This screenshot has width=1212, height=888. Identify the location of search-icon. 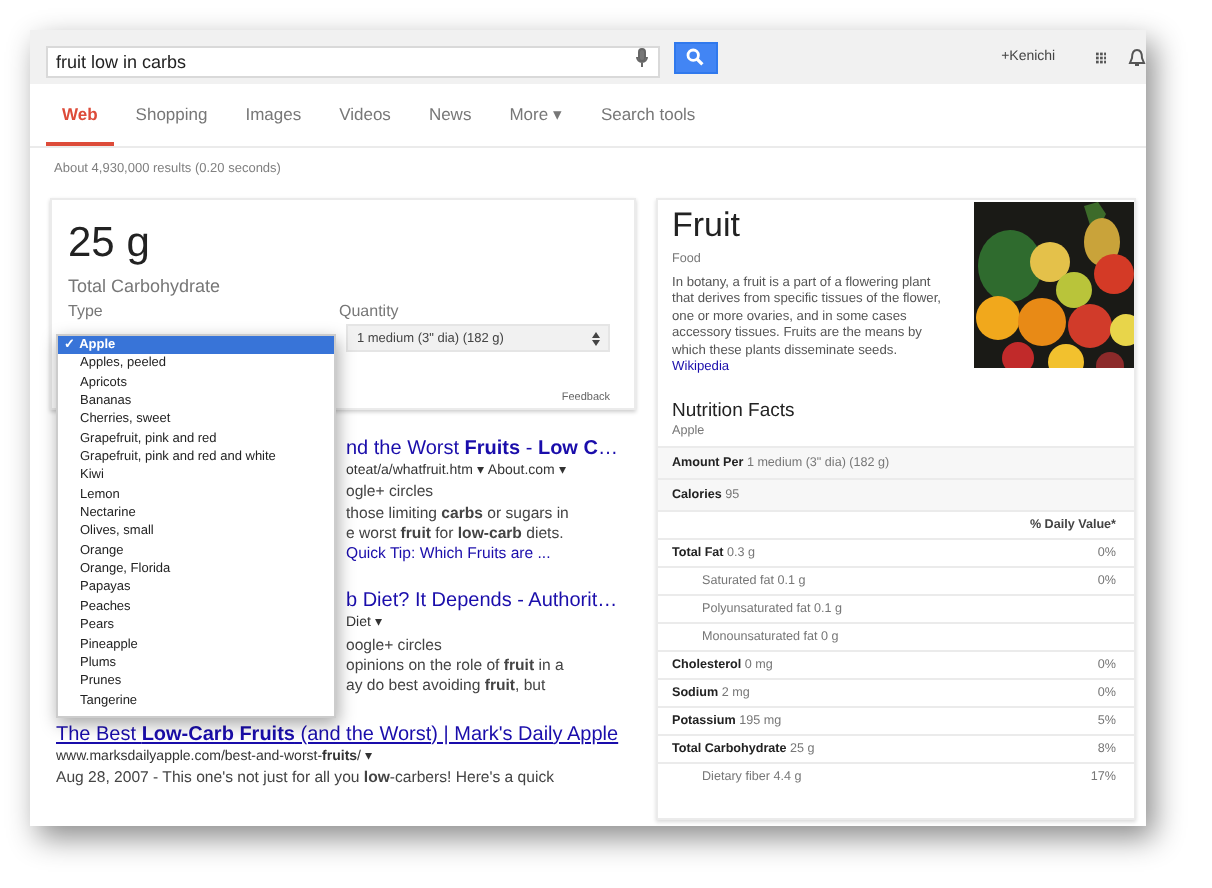
(695, 57).